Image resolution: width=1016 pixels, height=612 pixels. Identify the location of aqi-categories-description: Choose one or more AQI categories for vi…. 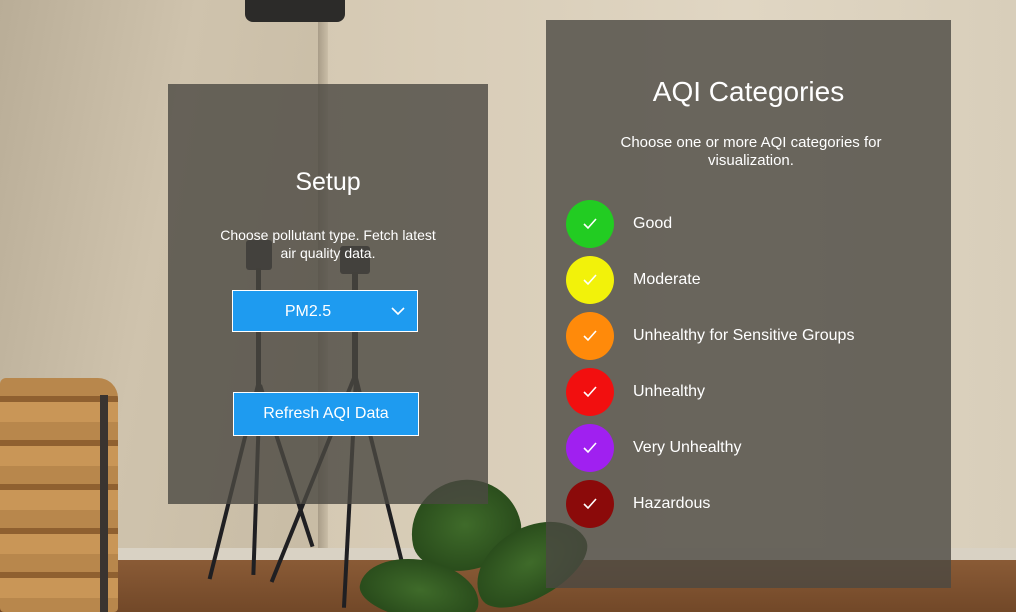
(751, 151).